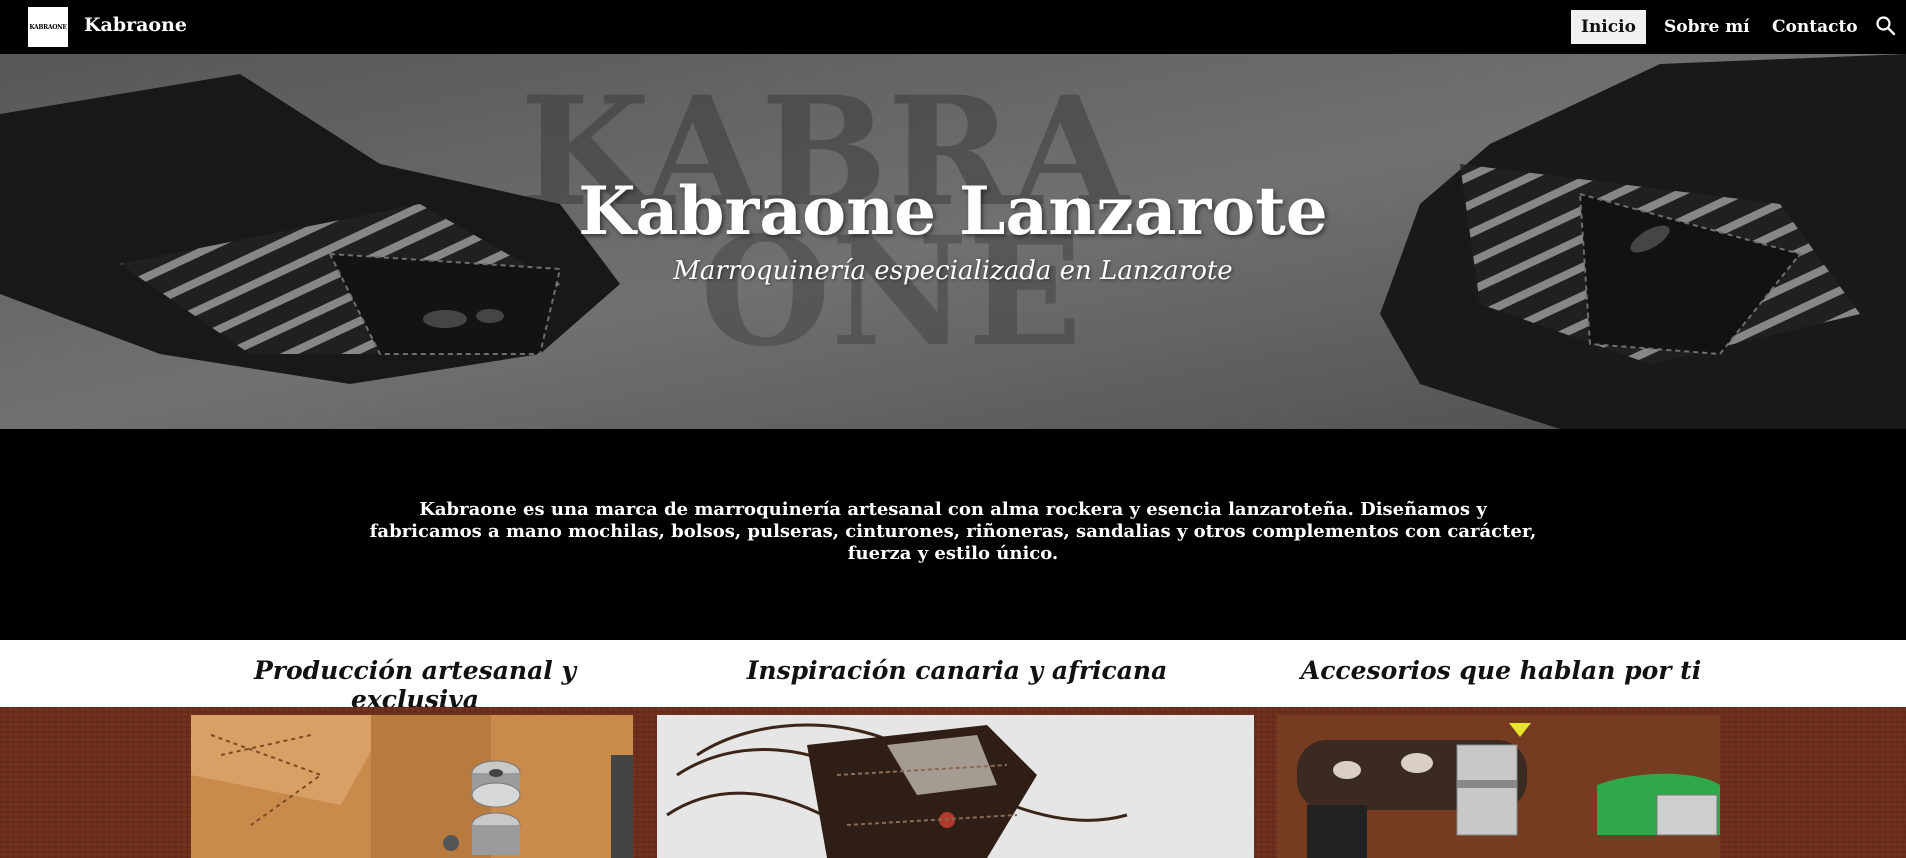  Describe the element at coordinates (953, 211) in the screenshot. I see `hero-title: Kabraone Lanzarote` at that location.